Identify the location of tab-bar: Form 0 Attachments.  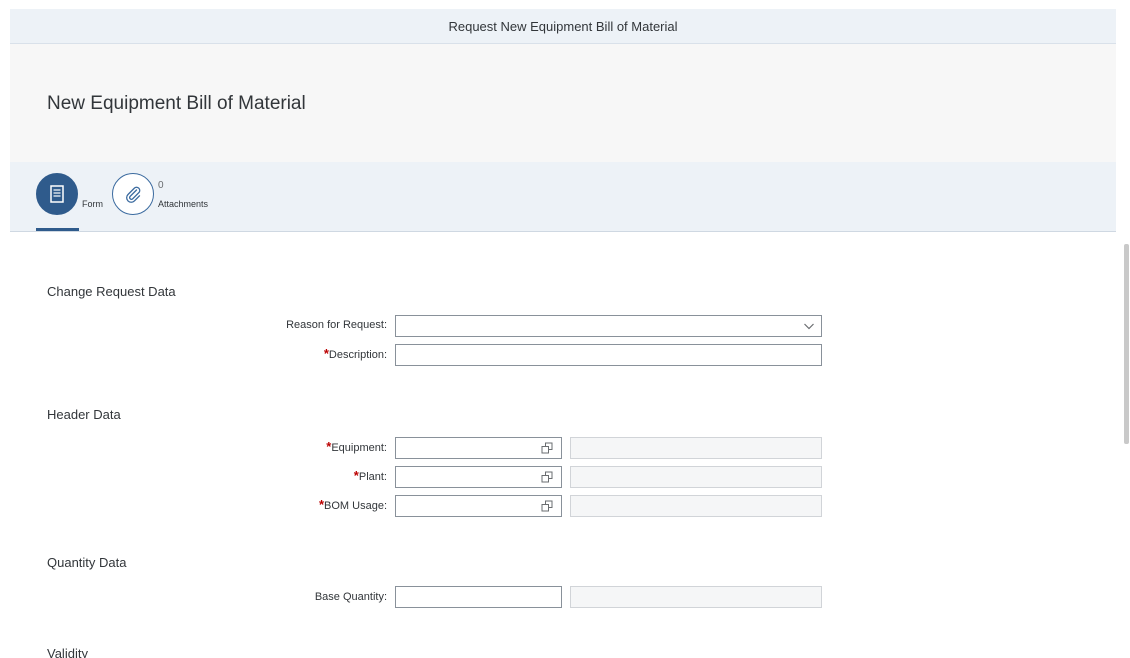
(563, 197).